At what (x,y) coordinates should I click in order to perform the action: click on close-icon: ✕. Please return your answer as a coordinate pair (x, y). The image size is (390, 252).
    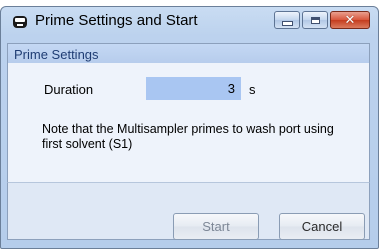
    Looking at the image, I should click on (350, 20).